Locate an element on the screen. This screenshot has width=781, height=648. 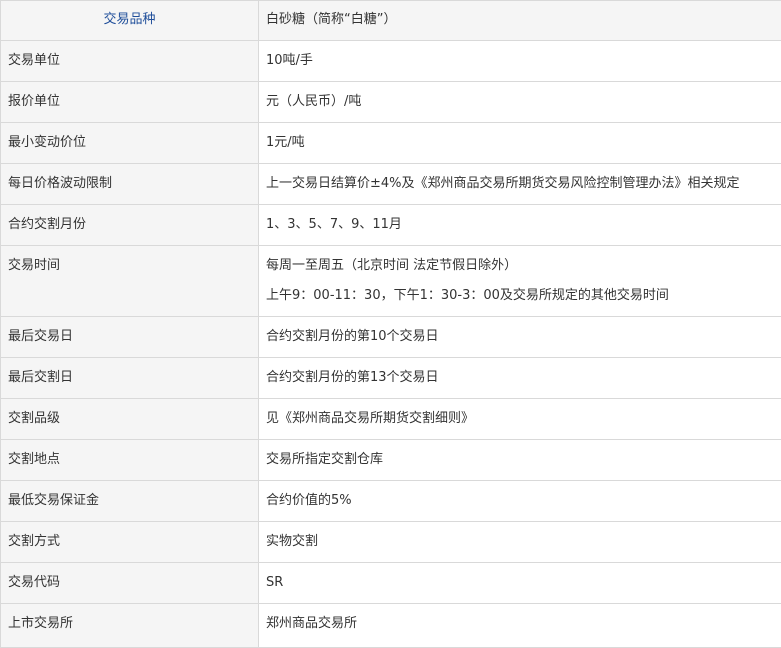
row-label-cell: 交割品级 is located at coordinates (130, 419).